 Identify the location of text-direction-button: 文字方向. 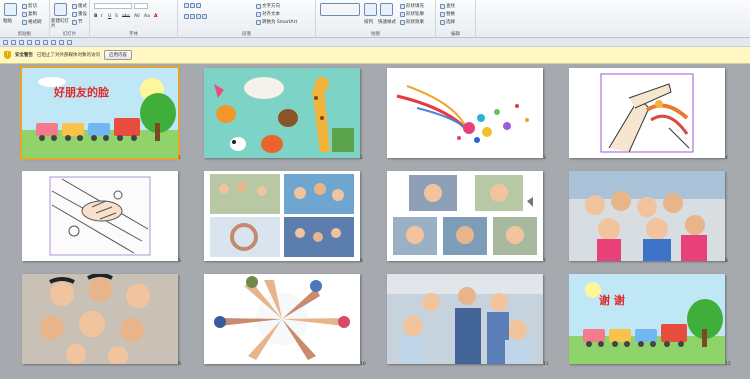
(268, 6).